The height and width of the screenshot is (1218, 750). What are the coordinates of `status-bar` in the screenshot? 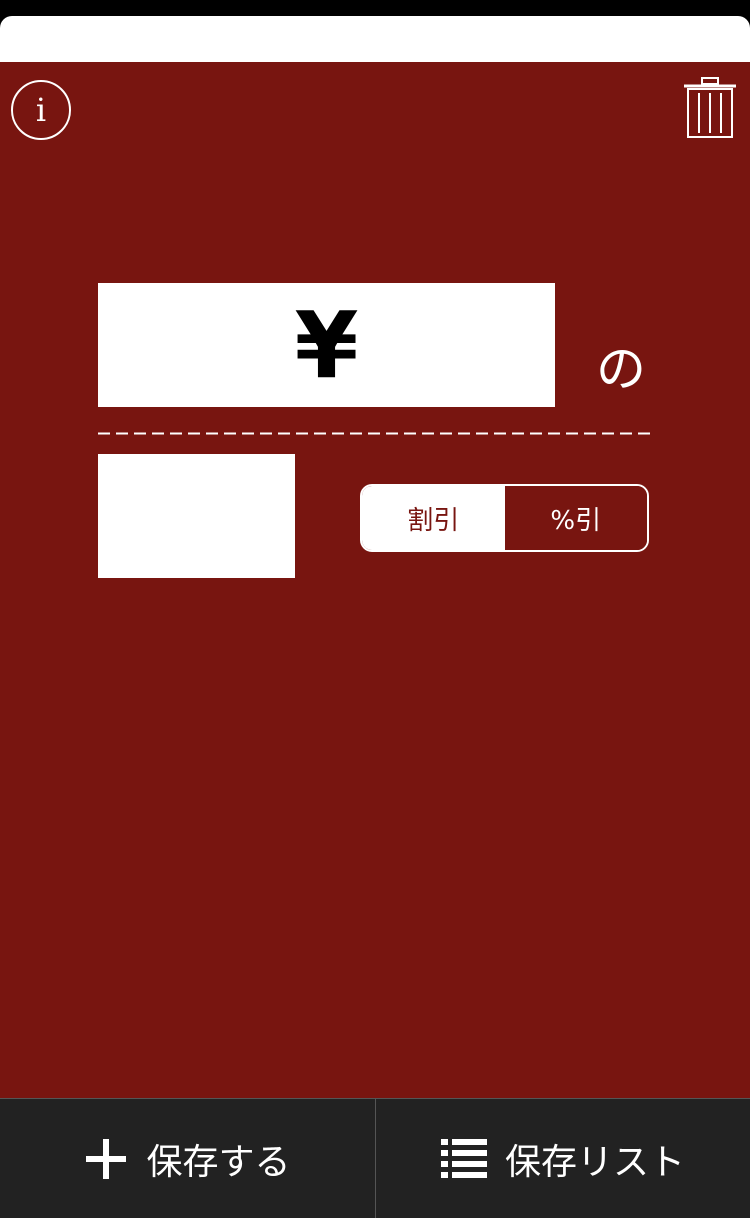 It's located at (375, 8).